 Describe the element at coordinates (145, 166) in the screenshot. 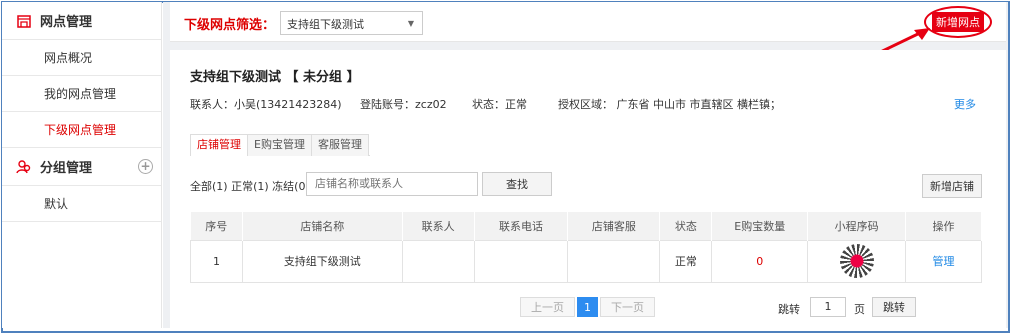

I see `plus-circle-icon: +` at that location.